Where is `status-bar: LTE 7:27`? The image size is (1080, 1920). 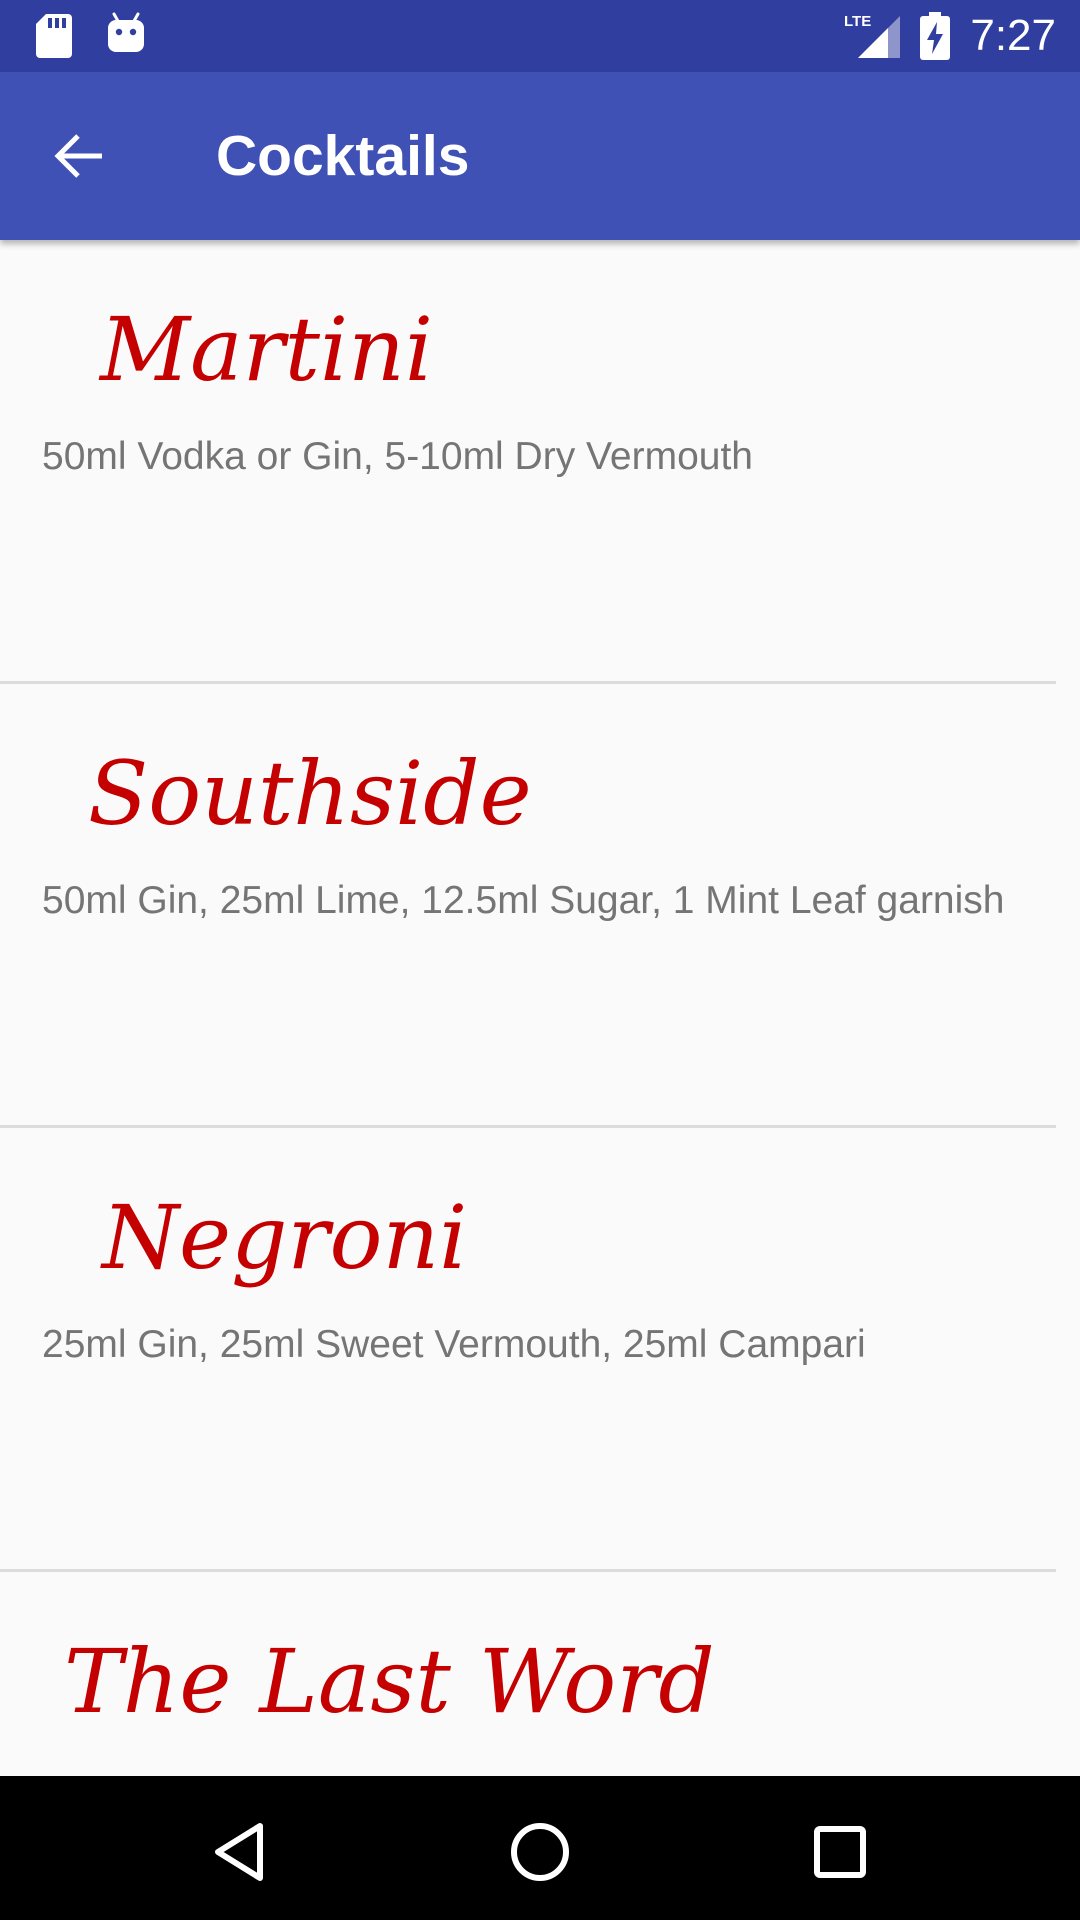 status-bar: LTE 7:27 is located at coordinates (540, 36).